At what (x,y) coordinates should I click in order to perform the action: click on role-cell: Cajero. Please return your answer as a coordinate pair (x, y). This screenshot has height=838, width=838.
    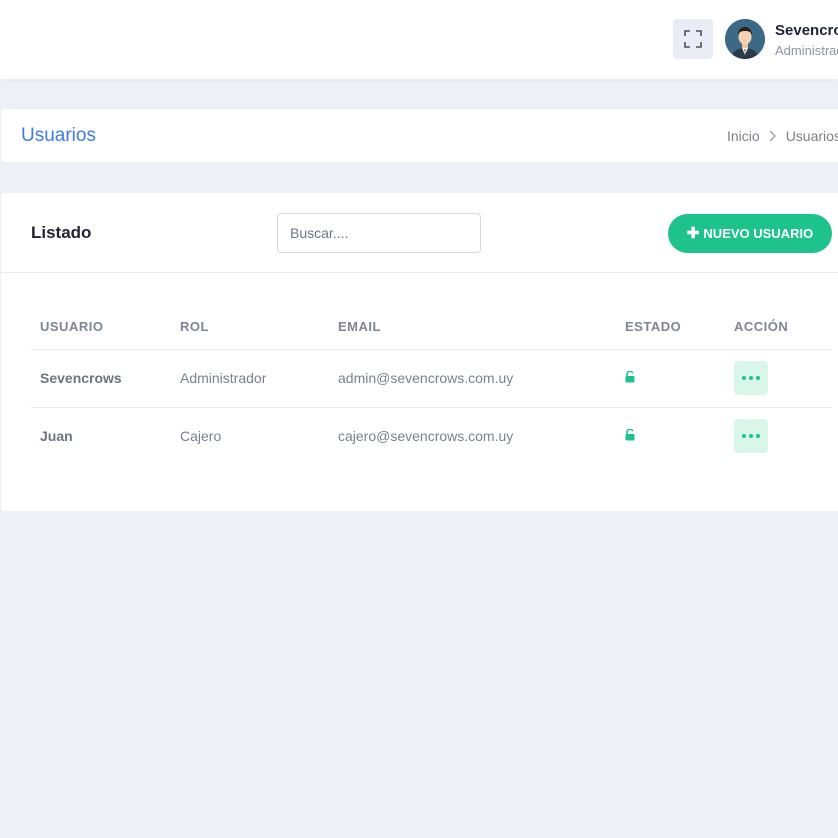
    Looking at the image, I should click on (201, 436).